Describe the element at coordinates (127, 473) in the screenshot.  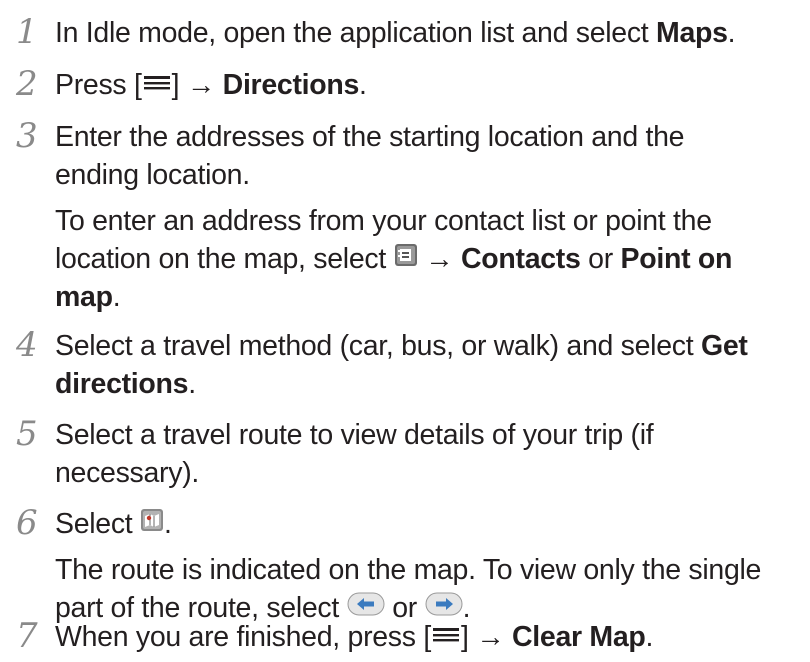
I see `step-text-line: necessary).` at that location.